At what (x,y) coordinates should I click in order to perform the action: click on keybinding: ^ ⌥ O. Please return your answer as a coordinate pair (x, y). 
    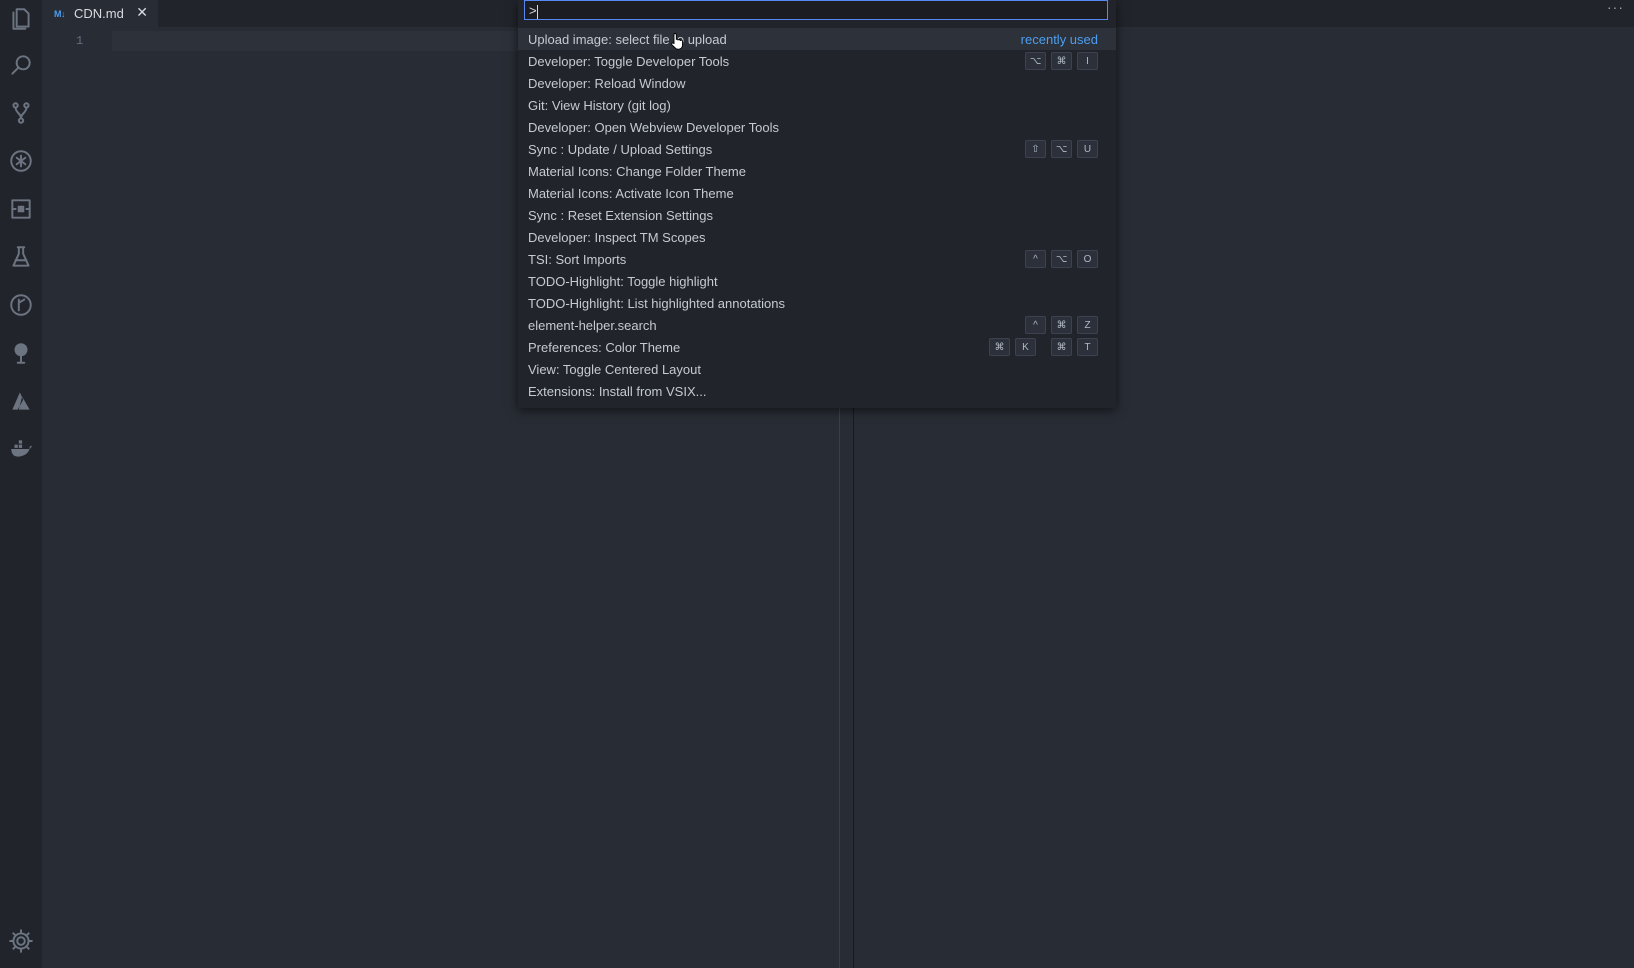
    Looking at the image, I should click on (1059, 259).